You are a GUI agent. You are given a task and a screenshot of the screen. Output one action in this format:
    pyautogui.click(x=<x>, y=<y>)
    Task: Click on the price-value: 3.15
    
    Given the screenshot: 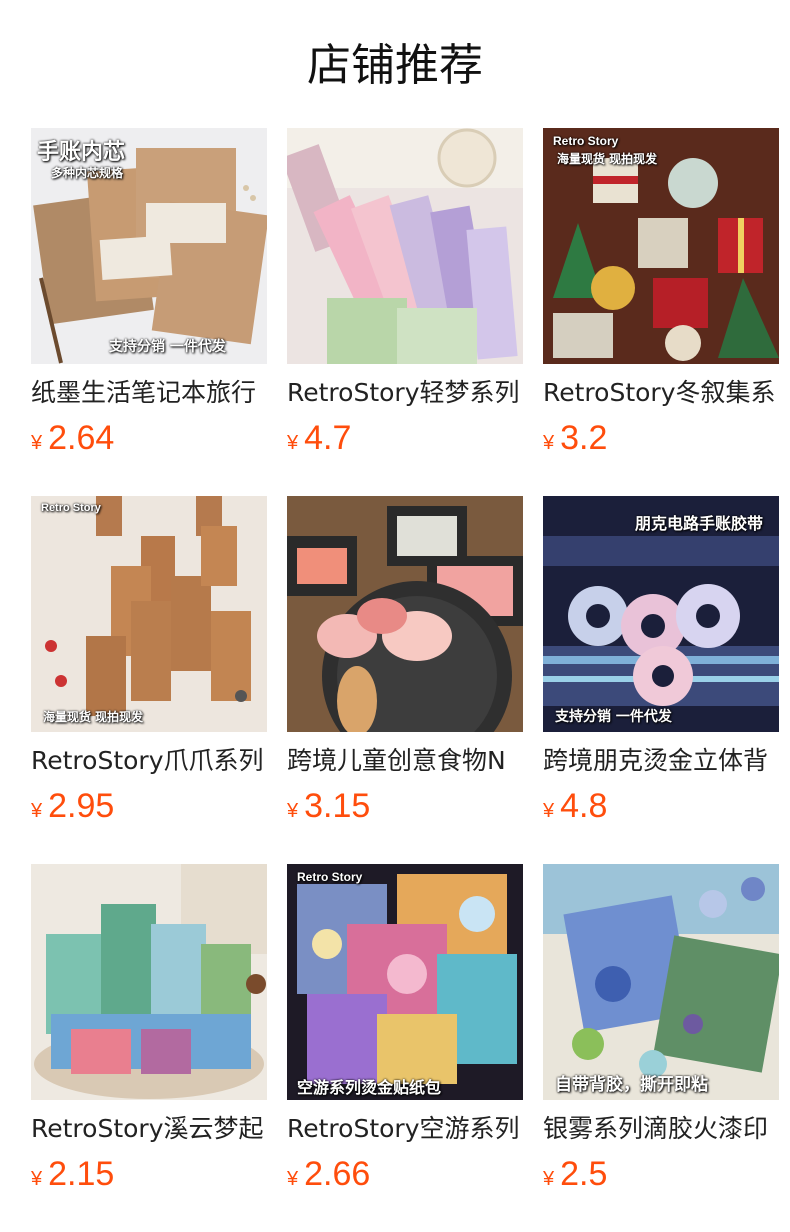 What is the action you would take?
    pyautogui.click(x=337, y=806)
    